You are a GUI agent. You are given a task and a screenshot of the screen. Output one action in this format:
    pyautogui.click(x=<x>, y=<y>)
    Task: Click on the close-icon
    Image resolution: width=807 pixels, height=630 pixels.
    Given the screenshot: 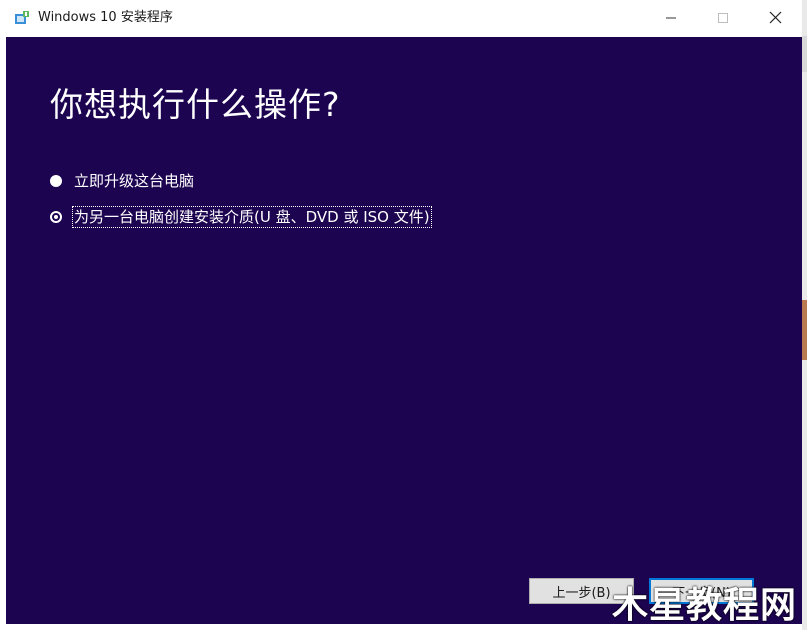 What is the action you would take?
    pyautogui.click(x=775, y=18)
    